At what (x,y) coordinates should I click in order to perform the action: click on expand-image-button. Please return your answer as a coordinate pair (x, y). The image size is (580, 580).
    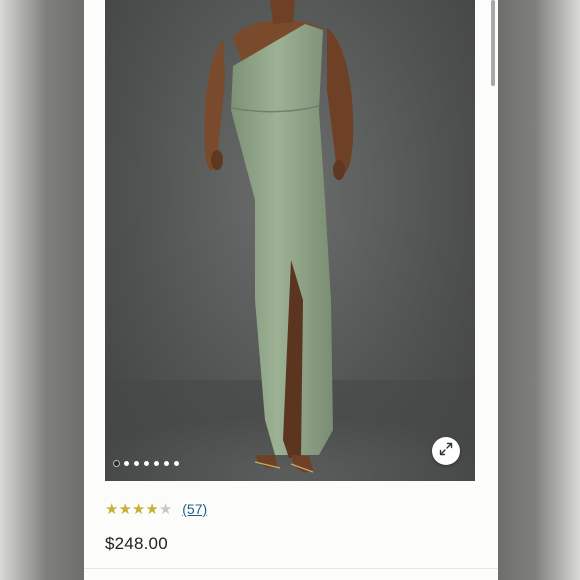
    Looking at the image, I should click on (446, 451).